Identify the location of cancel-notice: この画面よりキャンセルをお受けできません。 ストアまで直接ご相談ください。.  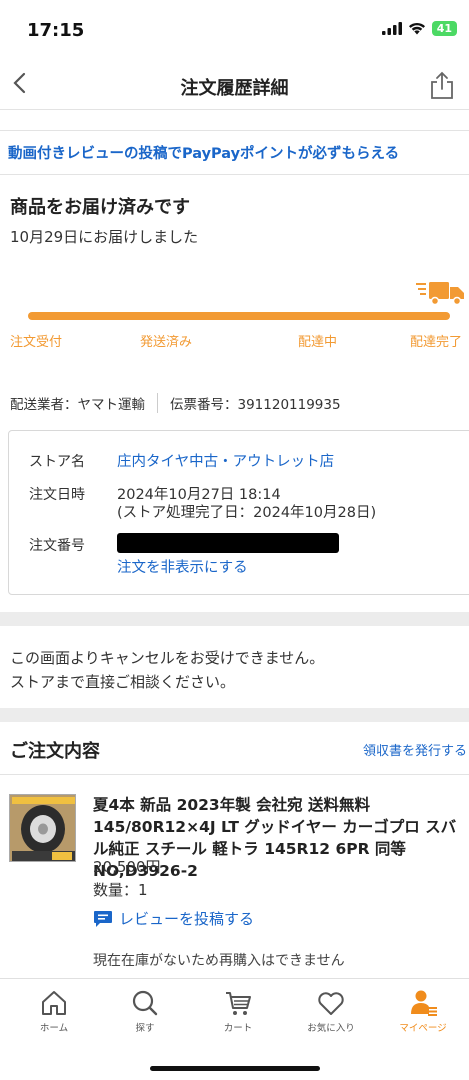
(167, 670).